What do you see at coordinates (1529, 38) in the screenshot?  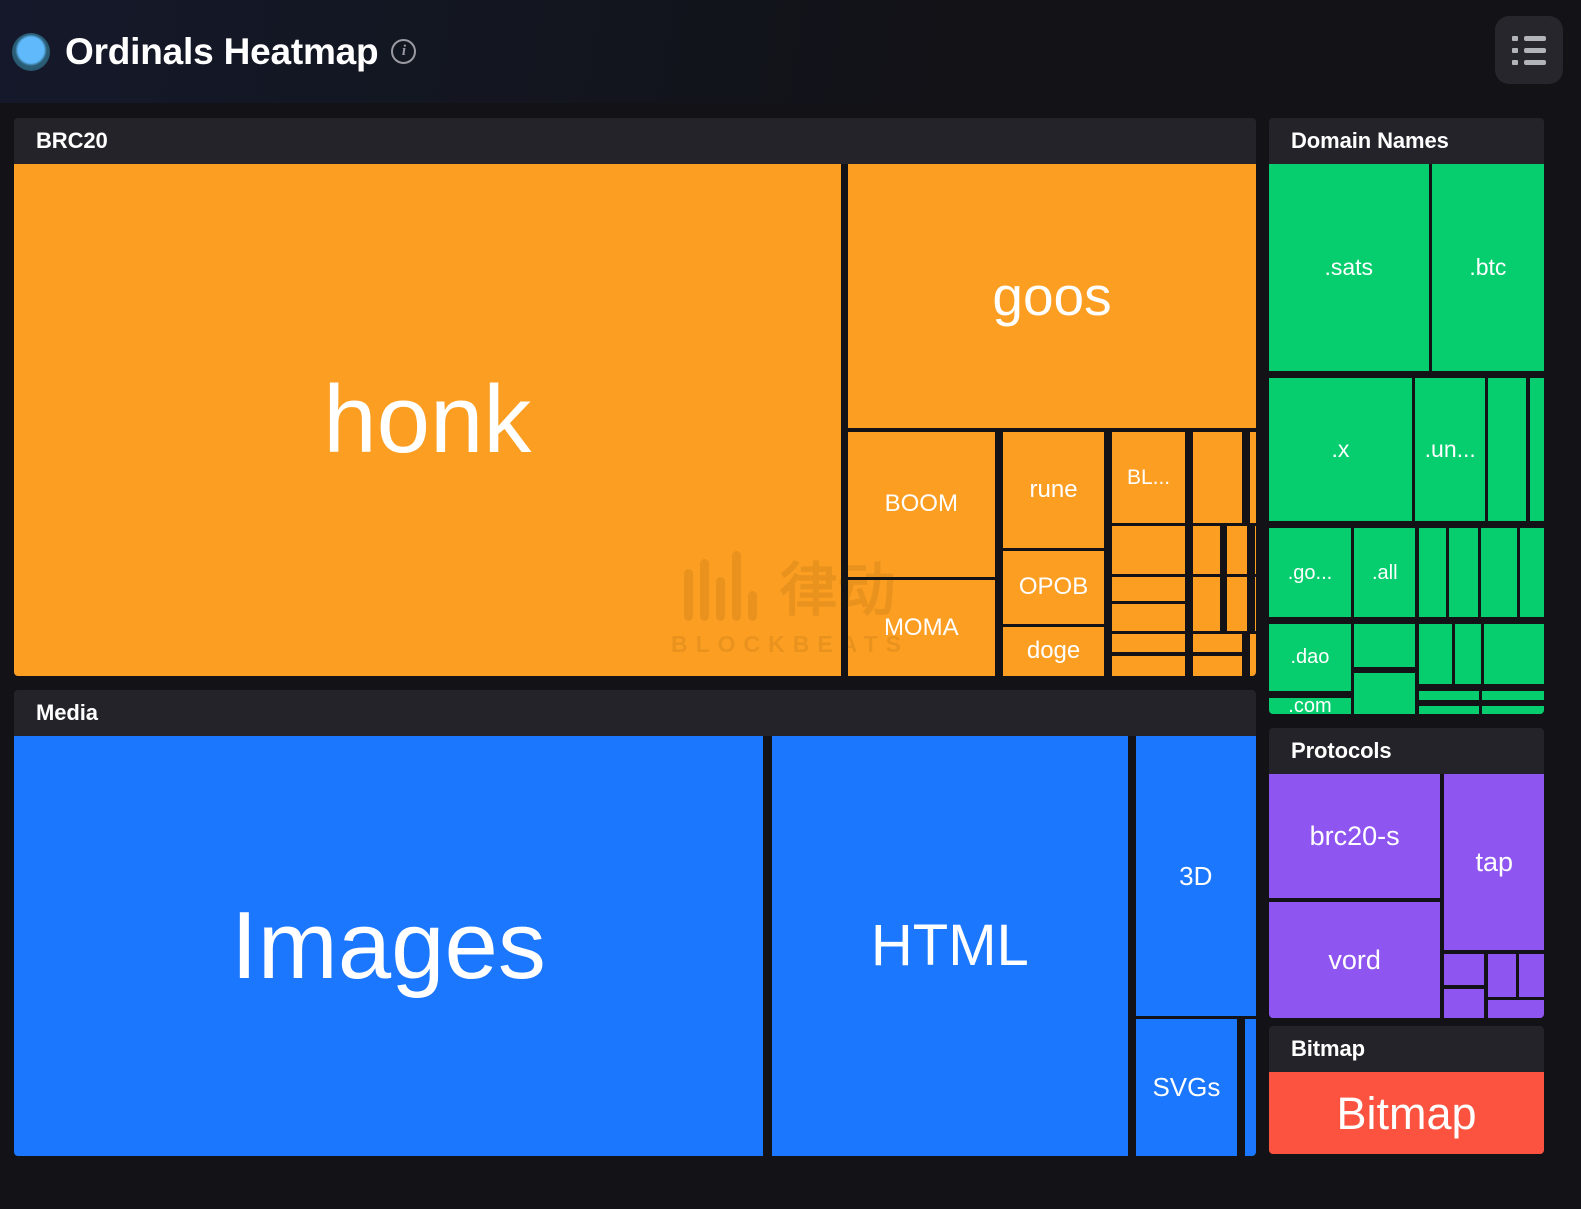 I see `list-menu-icon` at bounding box center [1529, 38].